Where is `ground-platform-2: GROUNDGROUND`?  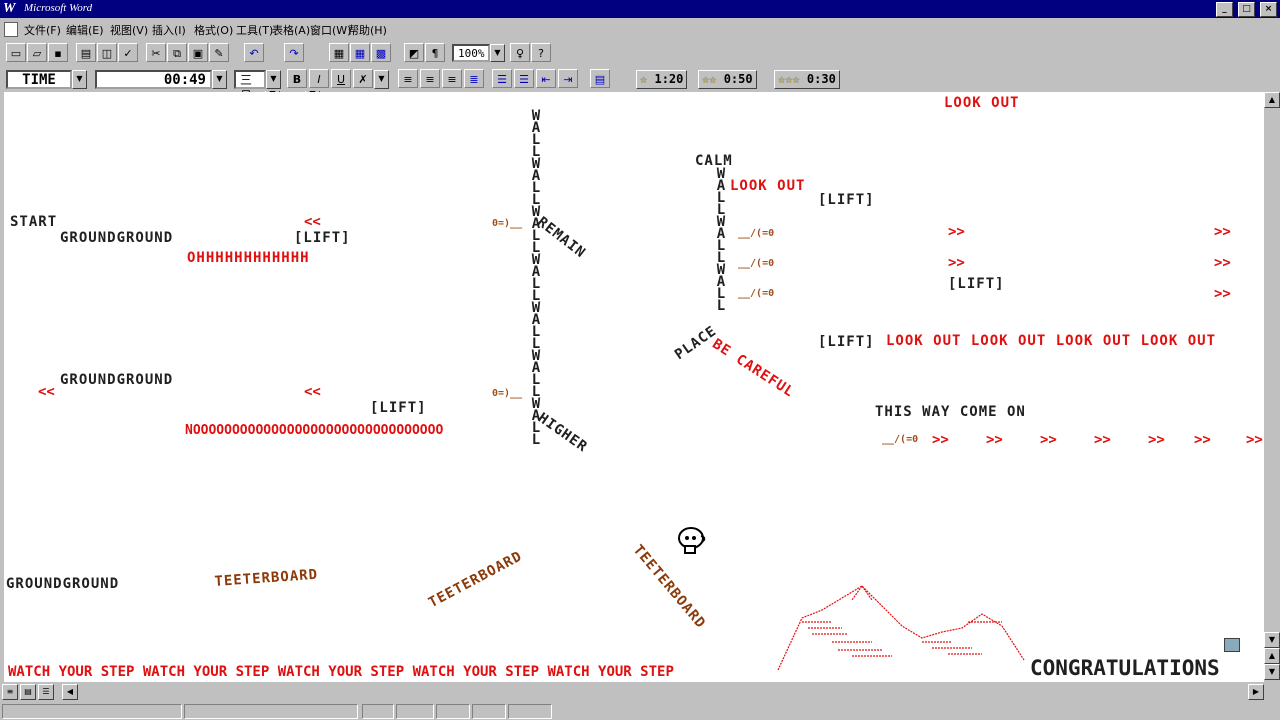 ground-platform-2: GROUNDGROUND is located at coordinates (117, 380).